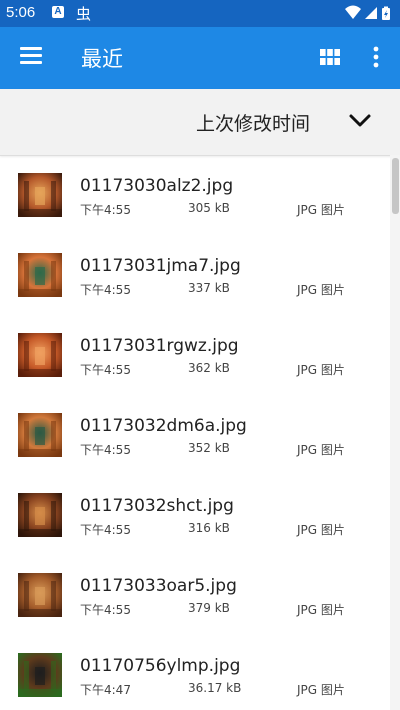 The image size is (400, 710). What do you see at coordinates (371, 13) in the screenshot?
I see `signal-icon` at bounding box center [371, 13].